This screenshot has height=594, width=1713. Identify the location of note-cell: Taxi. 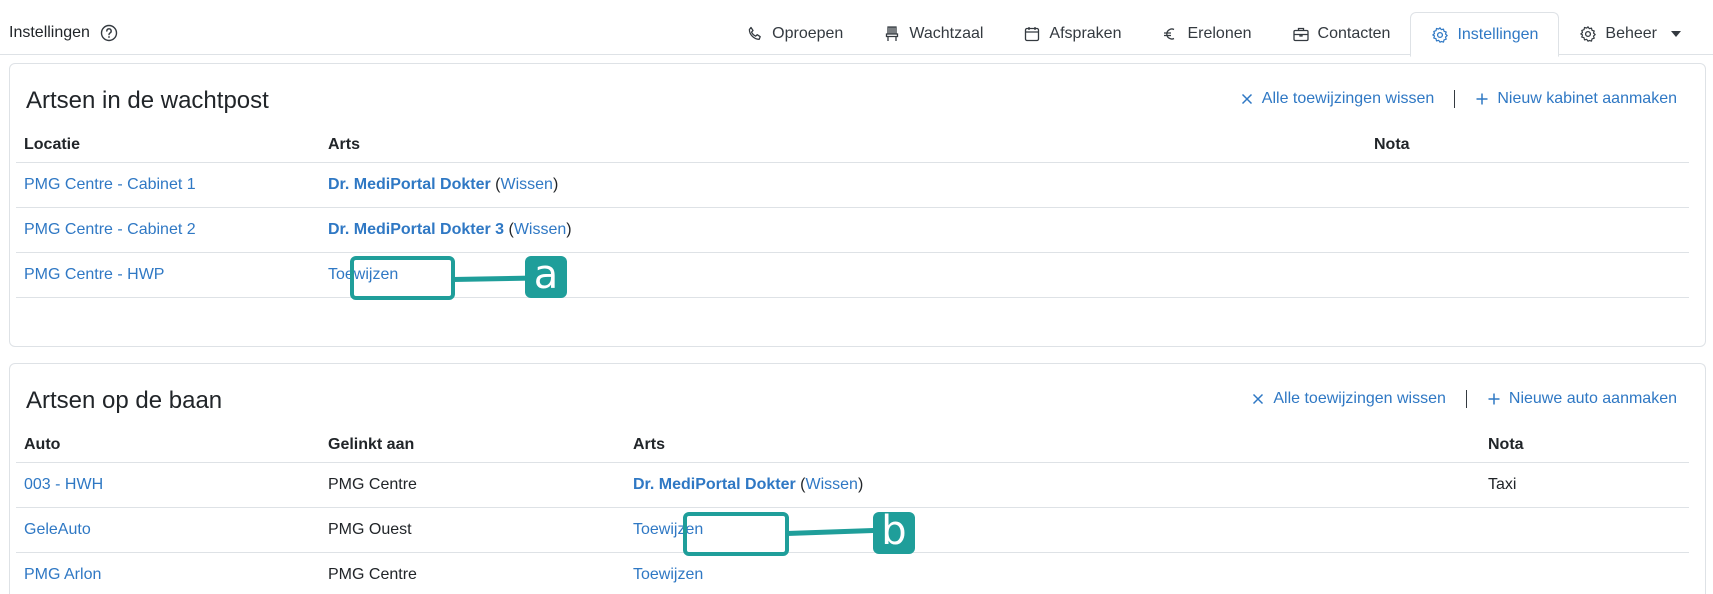
(1584, 485).